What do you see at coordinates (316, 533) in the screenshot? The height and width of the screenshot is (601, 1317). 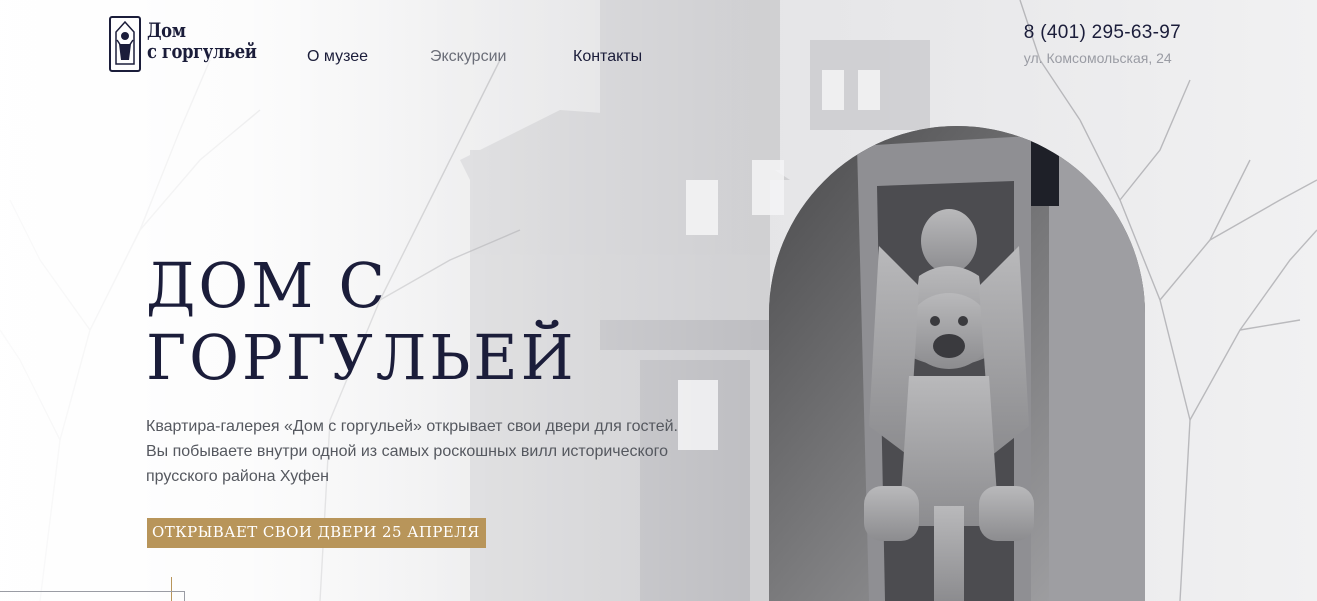 I see `opening-date-badge: Открывает свои двери 25 апреля` at bounding box center [316, 533].